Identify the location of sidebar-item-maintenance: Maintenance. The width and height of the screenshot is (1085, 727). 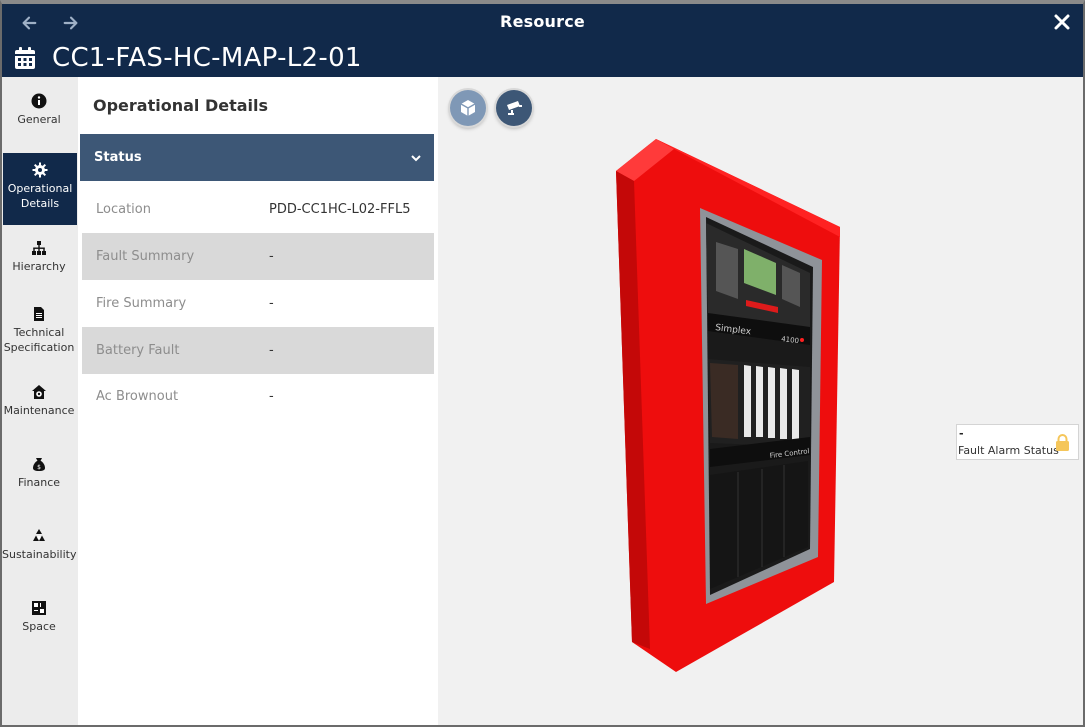
(39, 404).